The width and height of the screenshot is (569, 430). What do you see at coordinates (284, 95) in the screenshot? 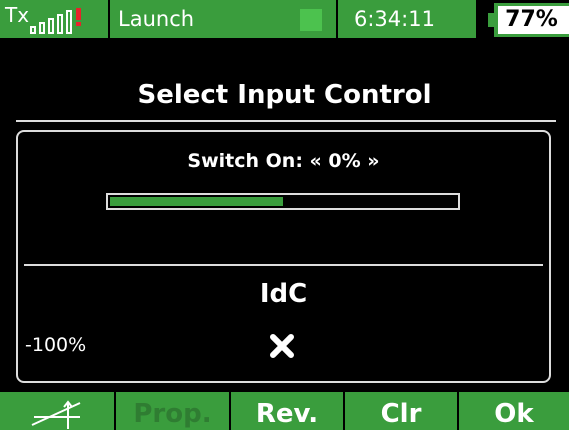
I see `page-title: Select Input Control` at bounding box center [284, 95].